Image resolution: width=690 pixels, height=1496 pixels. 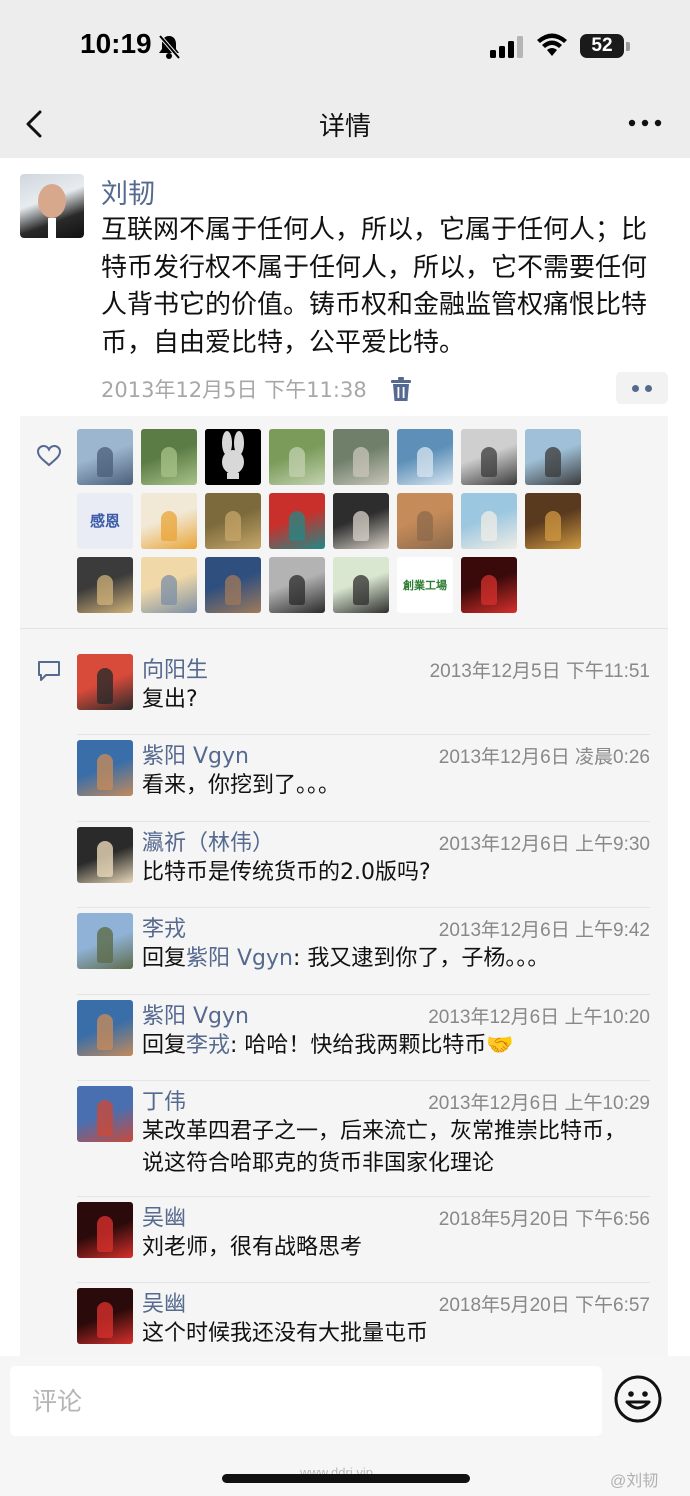 I want to click on comment-timestamp: 2013年12月6日 上午9:42, so click(x=544, y=930).